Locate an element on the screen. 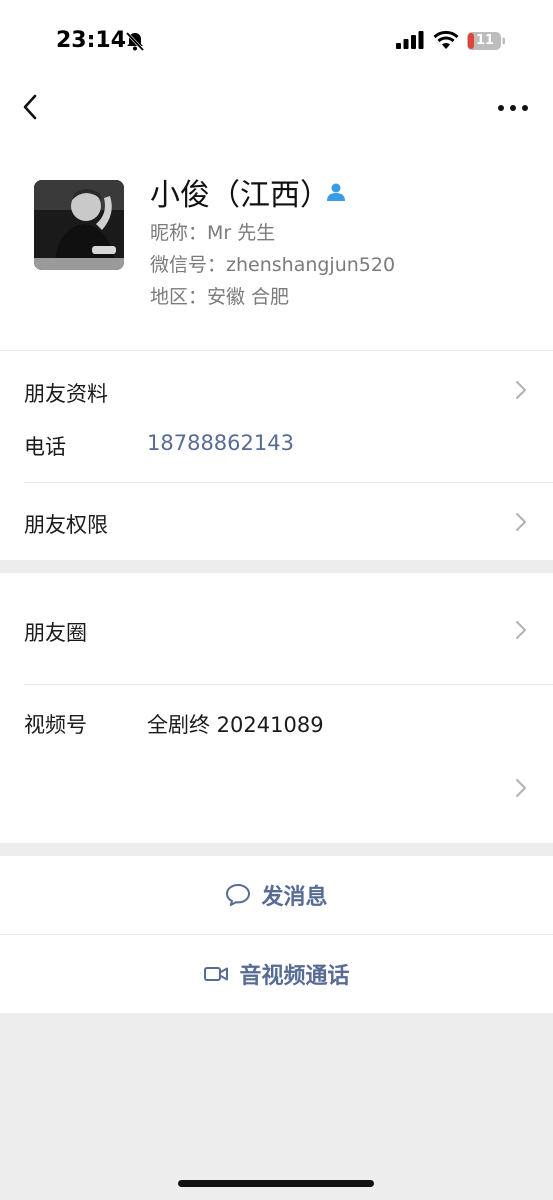 This screenshot has height=1200, width=553. channels-name: 全剧终 20241089 is located at coordinates (235, 725).